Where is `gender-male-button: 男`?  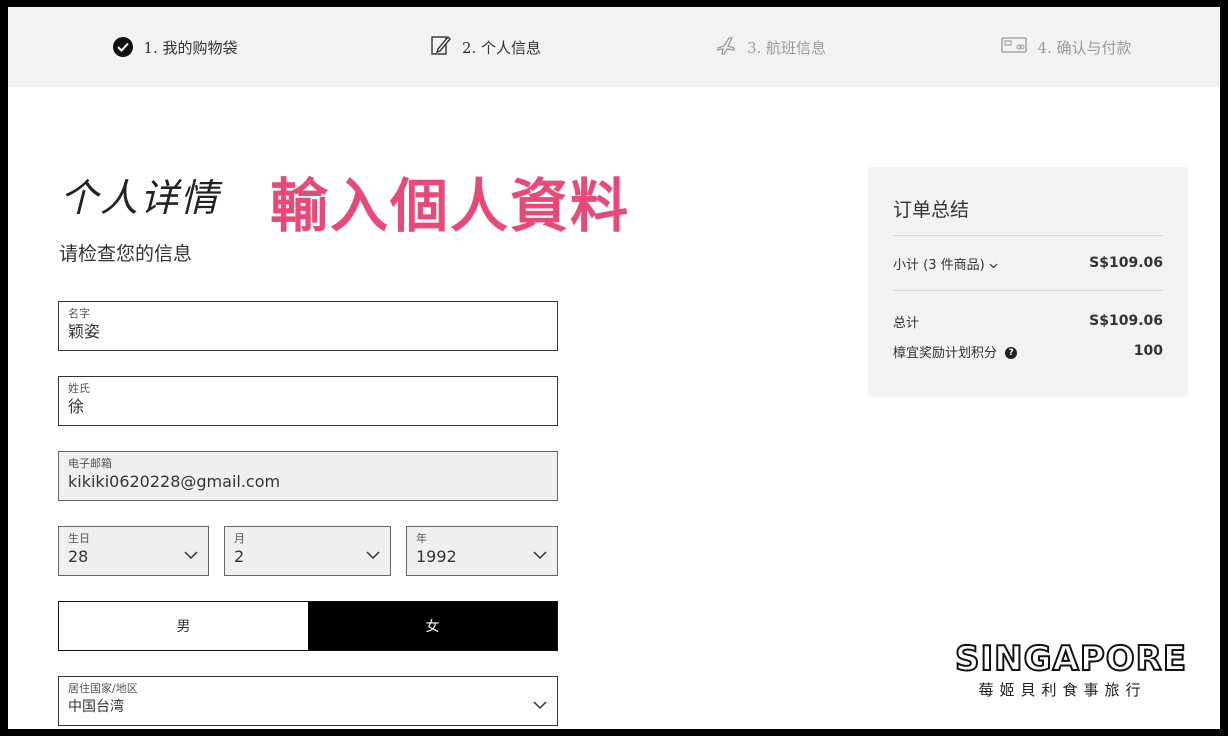
gender-male-button: 男 is located at coordinates (183, 626).